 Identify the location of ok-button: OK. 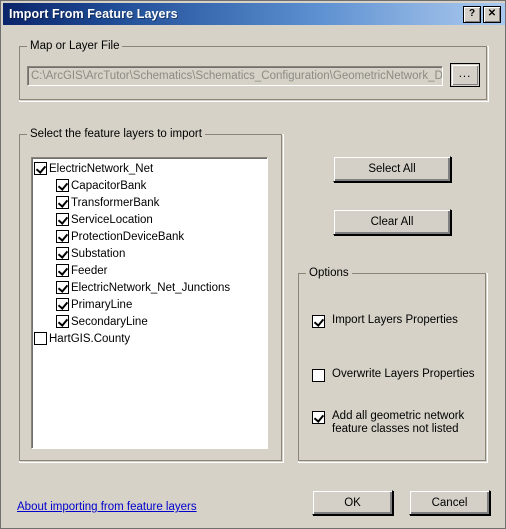
(352, 502).